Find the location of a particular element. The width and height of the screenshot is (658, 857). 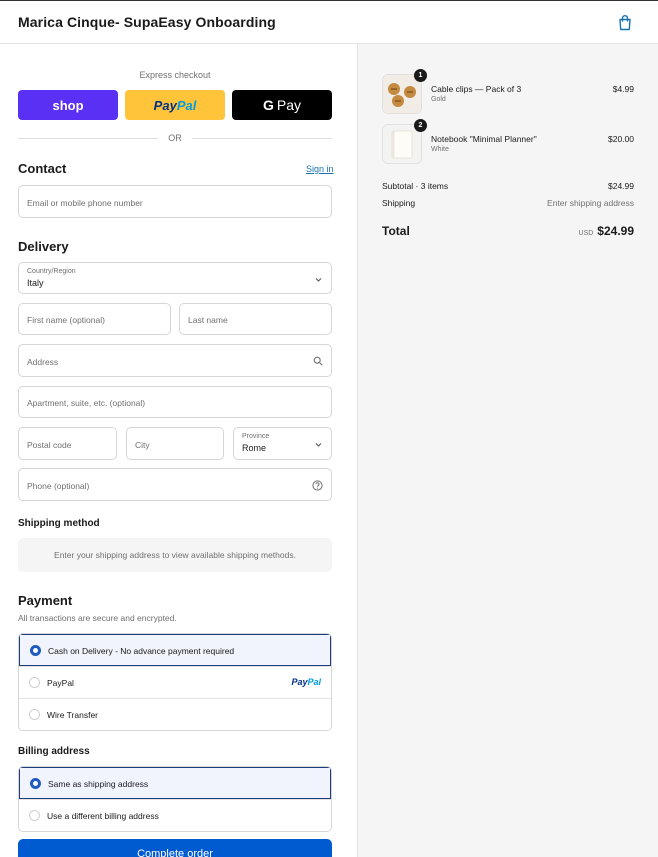

notebook-image-icon is located at coordinates (402, 144).